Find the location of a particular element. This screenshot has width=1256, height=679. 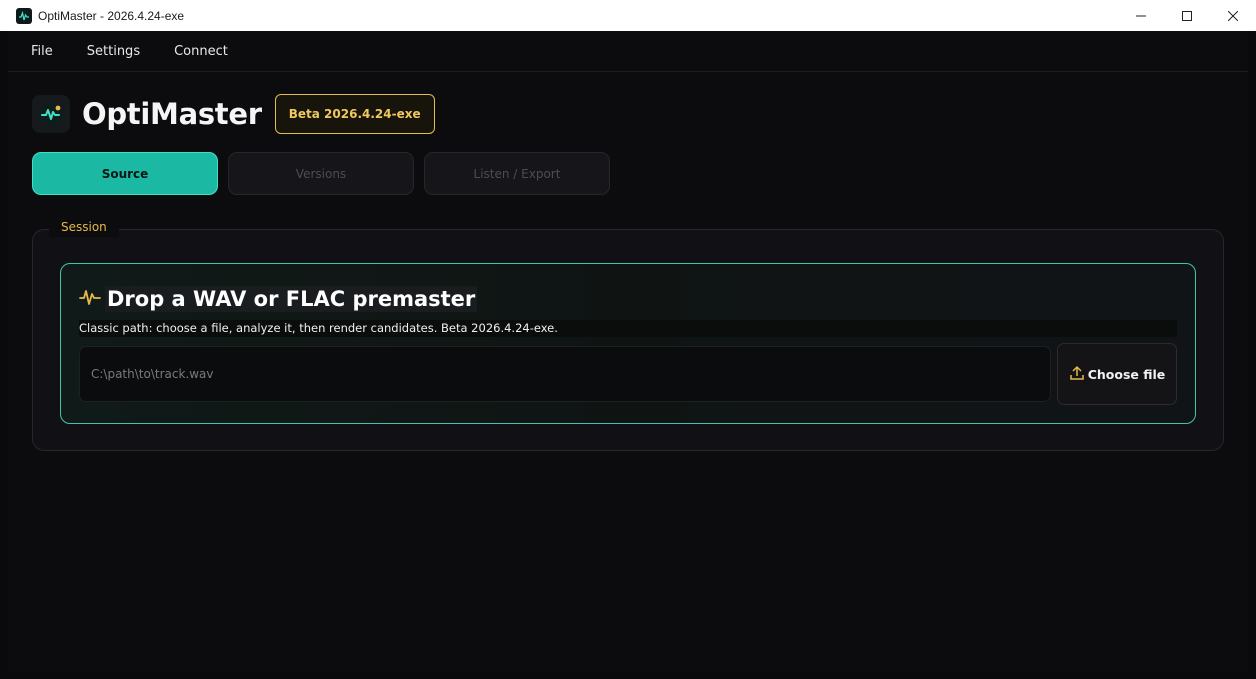

window-controls is located at coordinates (1187, 15).